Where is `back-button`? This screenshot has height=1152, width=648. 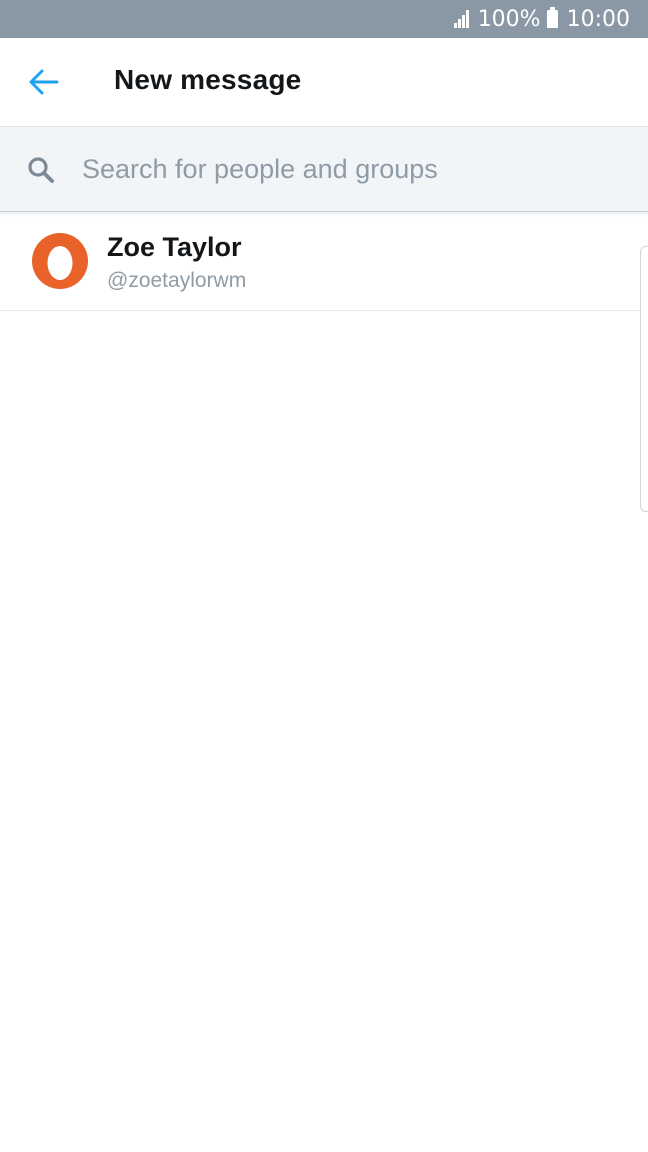
back-button is located at coordinates (44, 82).